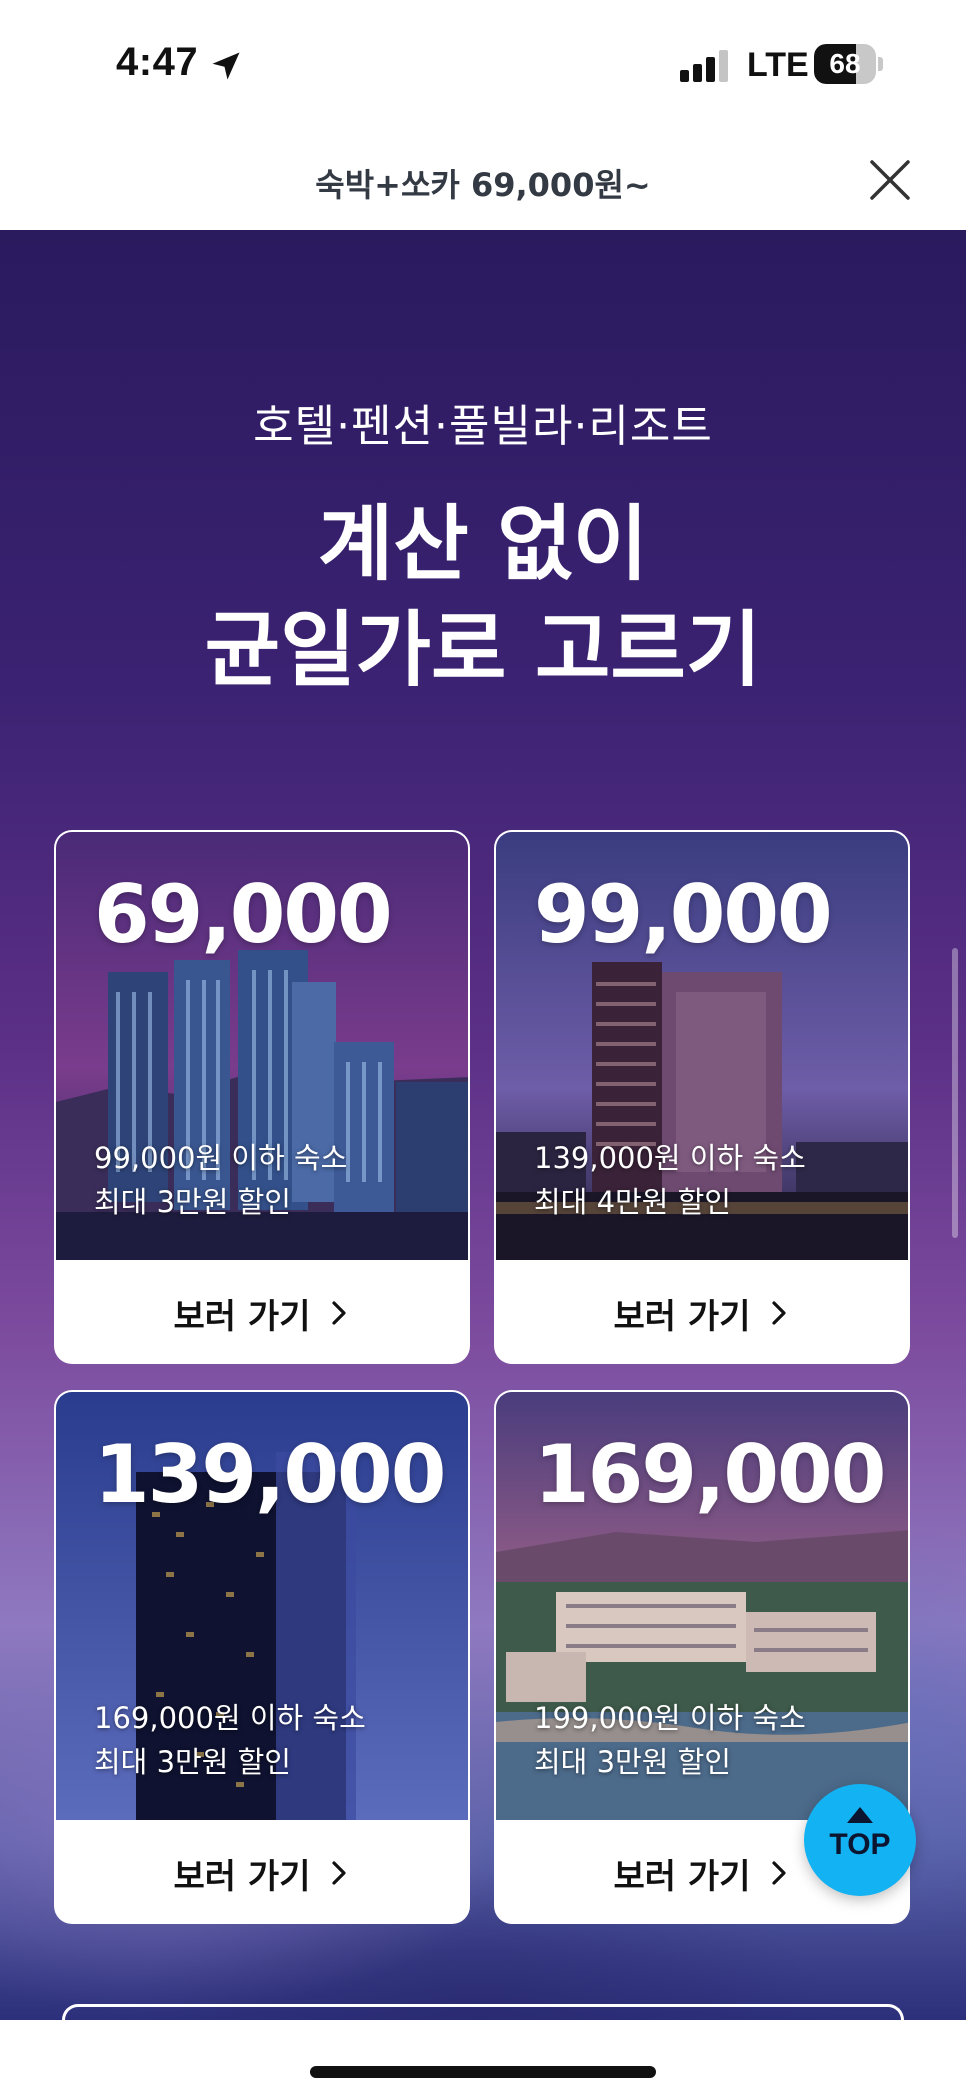 The image size is (966, 2094). Describe the element at coordinates (710, 1474) in the screenshot. I see `card-price: 169,000` at that location.